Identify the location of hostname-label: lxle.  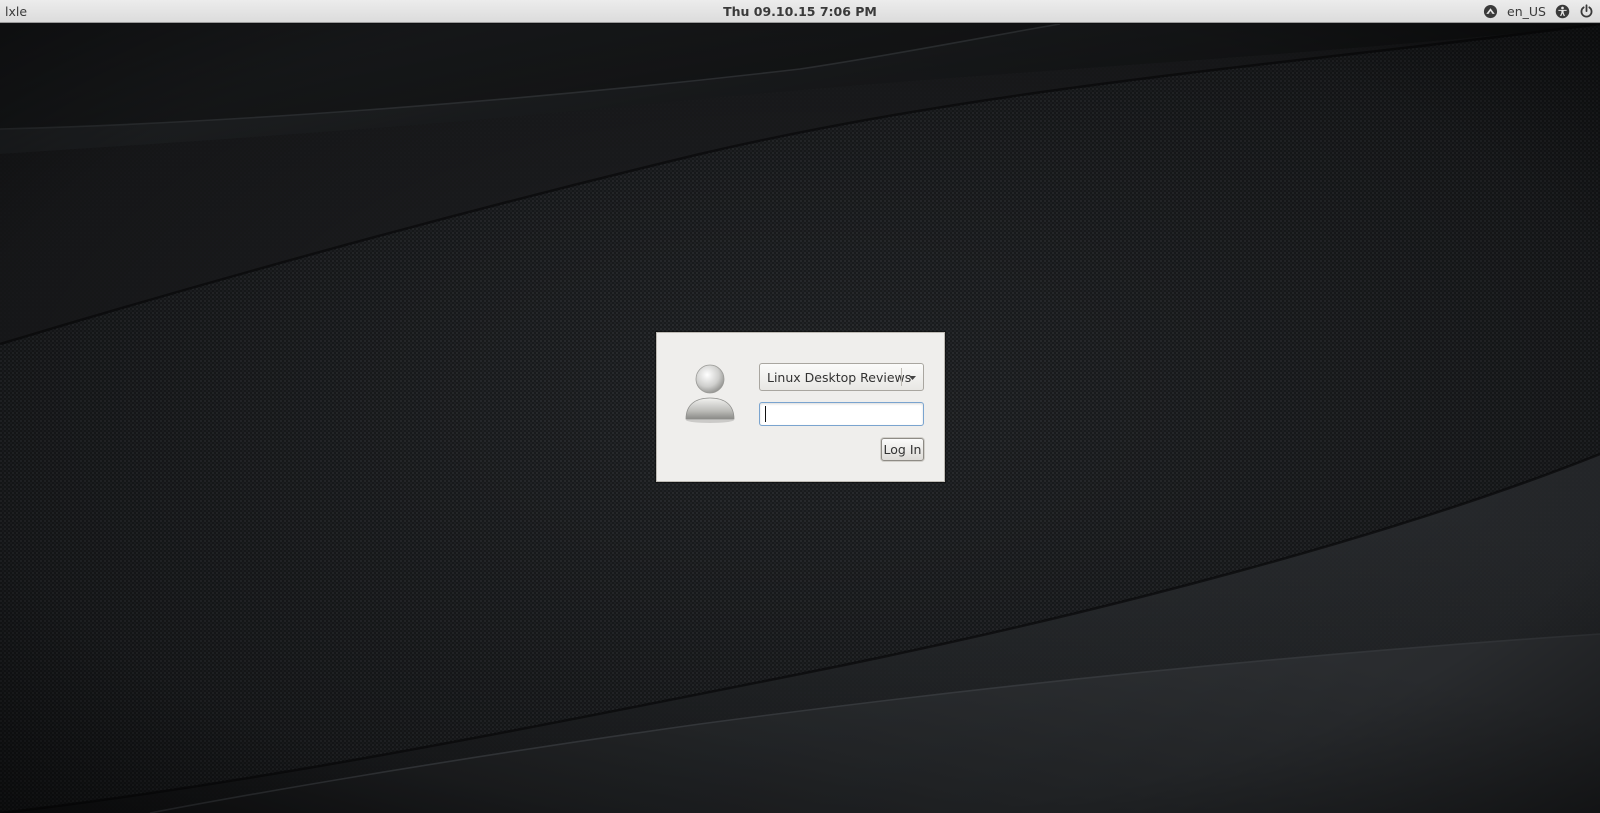
(16, 11).